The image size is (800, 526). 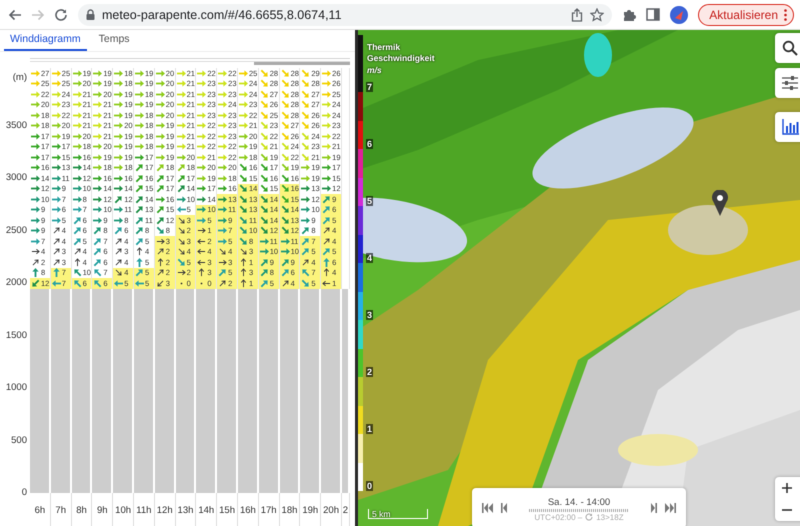 What do you see at coordinates (19, 440) in the screenshot?
I see `axis-label: 500` at bounding box center [19, 440].